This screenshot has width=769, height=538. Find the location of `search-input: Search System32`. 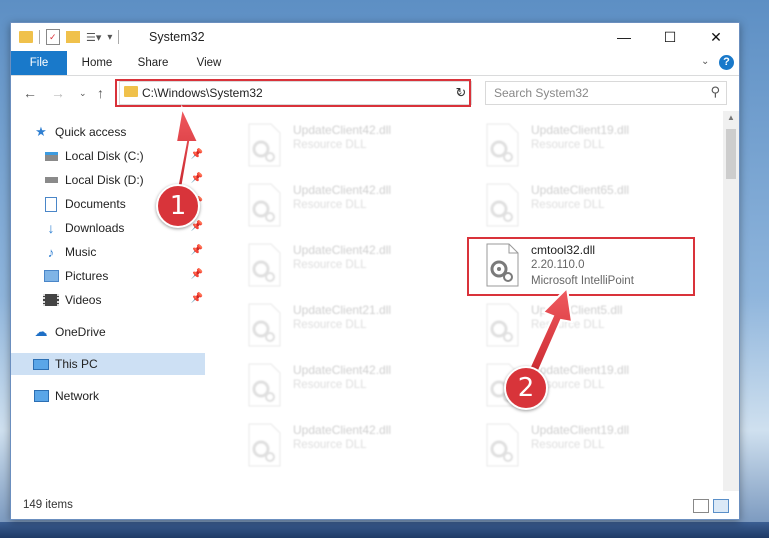

search-input: Search System32 is located at coordinates (541, 93).